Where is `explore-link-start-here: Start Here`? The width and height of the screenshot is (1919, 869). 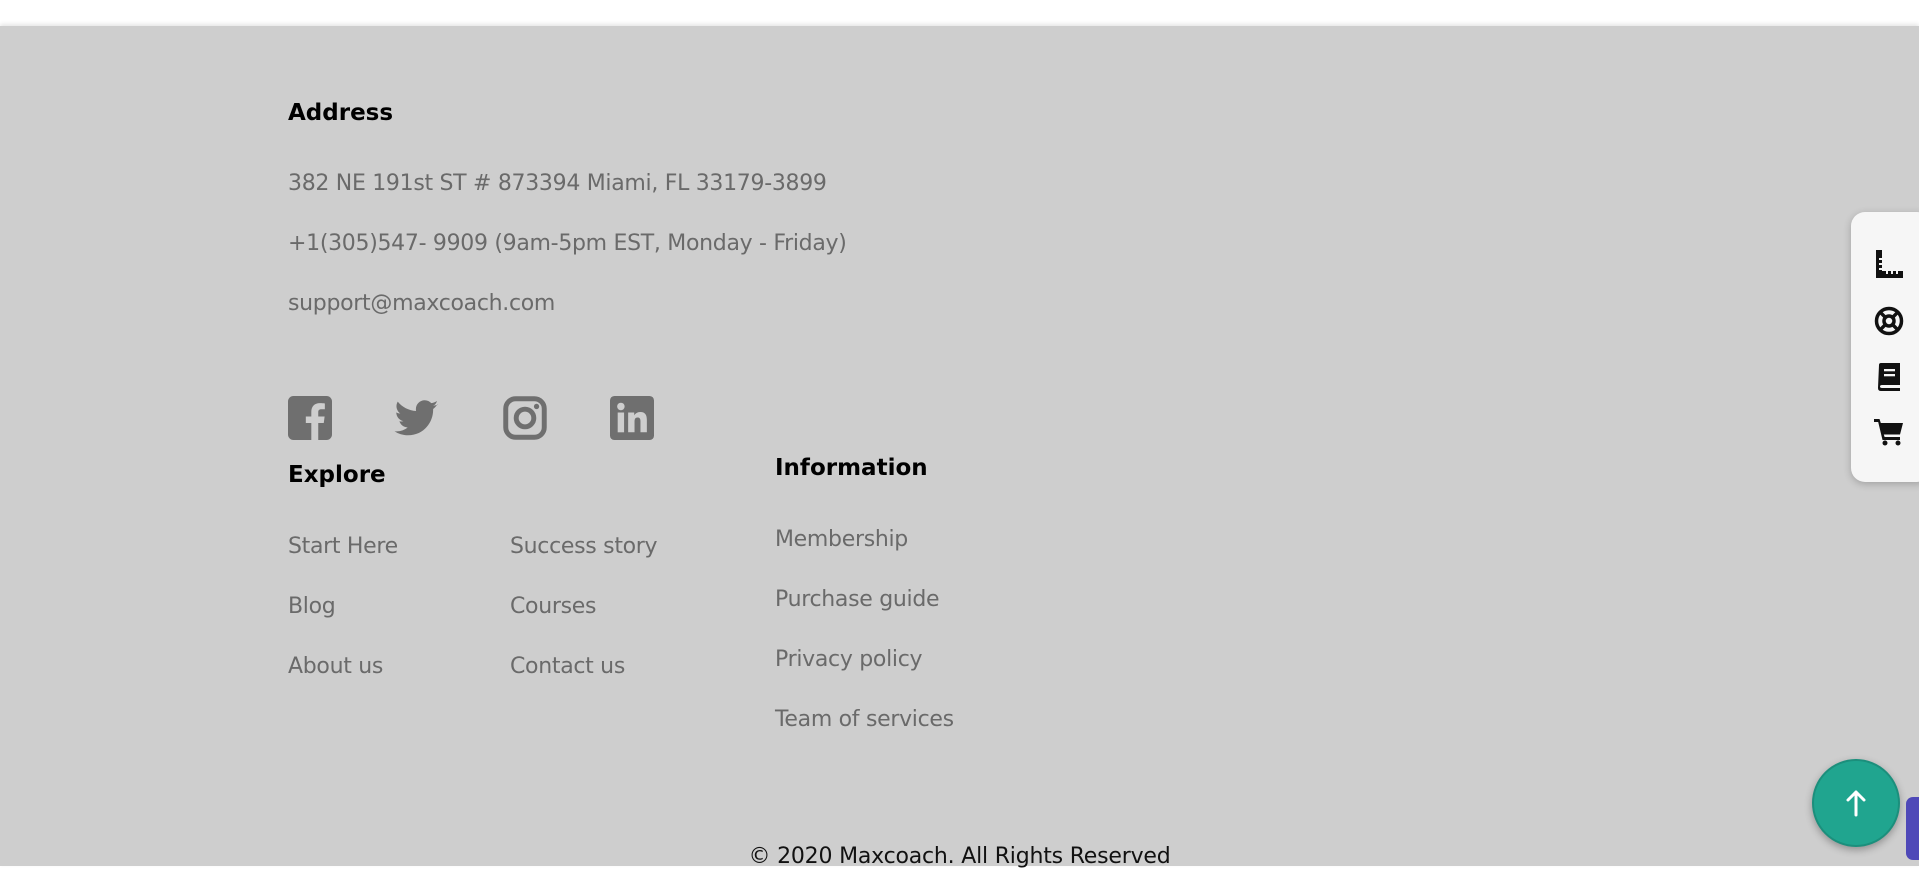 explore-link-start-here: Start Here is located at coordinates (343, 546).